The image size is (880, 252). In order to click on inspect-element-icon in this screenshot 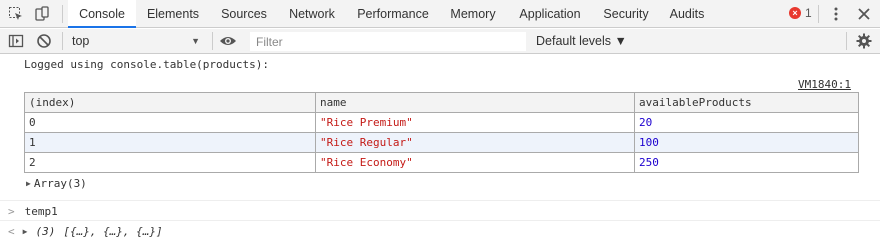, I will do `click(16, 14)`.